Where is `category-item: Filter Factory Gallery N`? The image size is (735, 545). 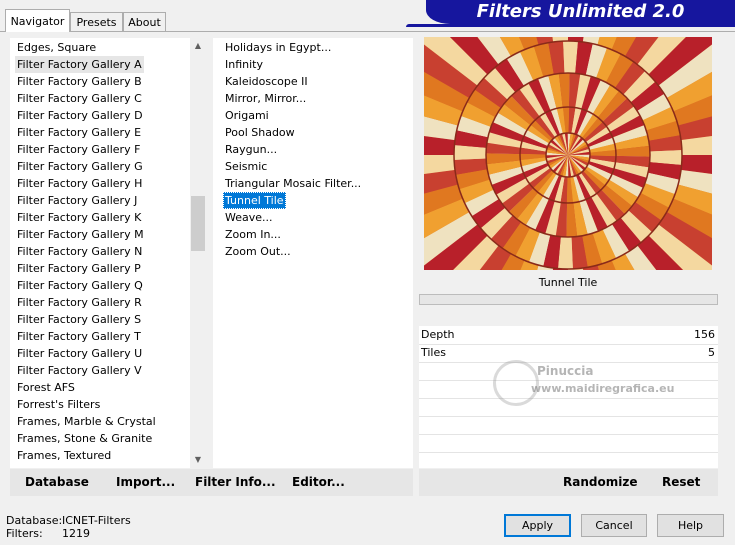
category-item: Filter Factory Gallery N is located at coordinates (79, 251).